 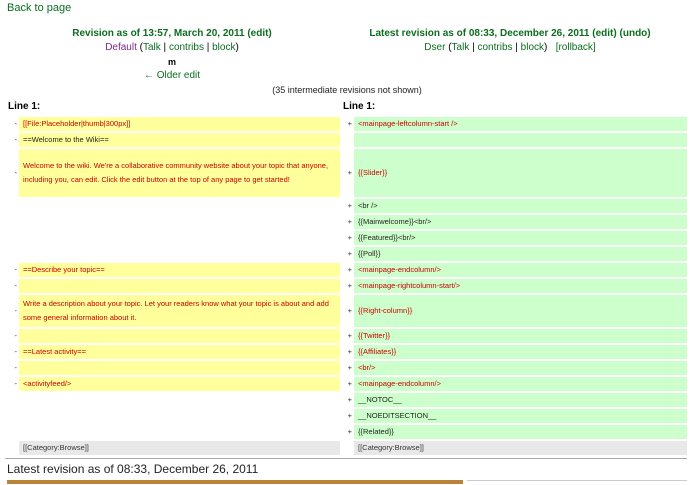 I want to click on older-edit-link: ← Older edit, so click(x=172, y=75).